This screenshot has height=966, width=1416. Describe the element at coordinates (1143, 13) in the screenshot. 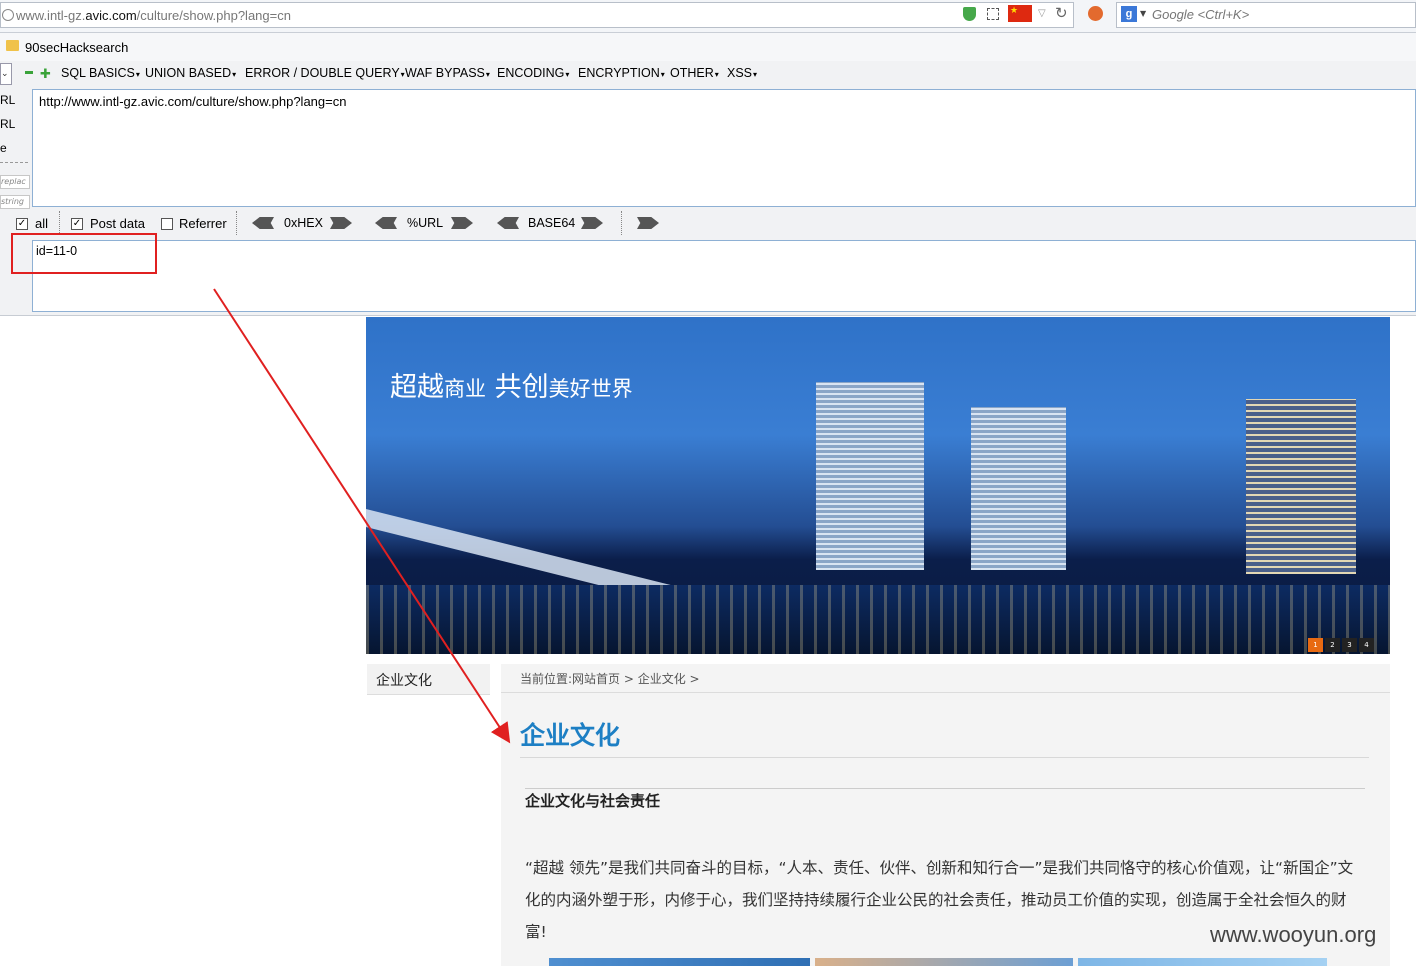

I see `search-engine-dropdown-icon: ▼` at that location.